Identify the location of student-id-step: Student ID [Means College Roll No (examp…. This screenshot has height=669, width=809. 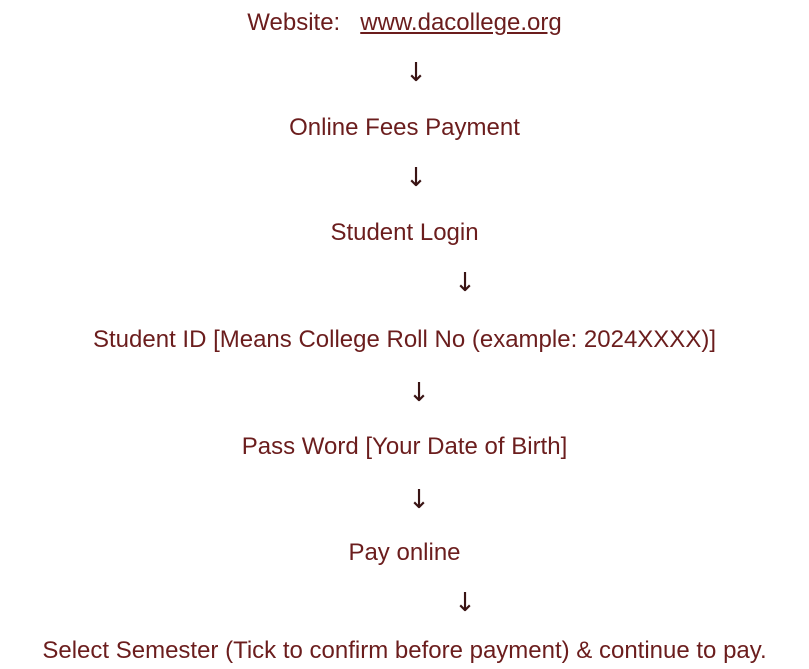
(404, 339).